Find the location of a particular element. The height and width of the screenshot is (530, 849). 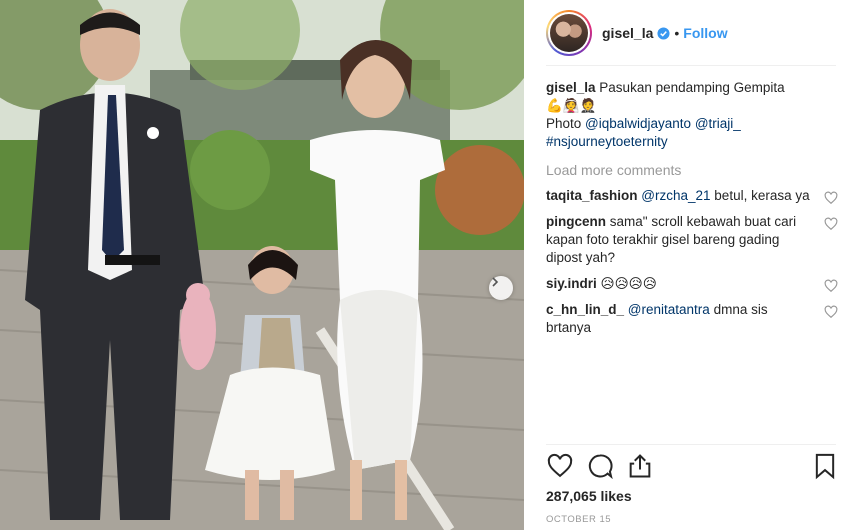

caption-text: Pasukan pendamping Gempita is located at coordinates (692, 87).